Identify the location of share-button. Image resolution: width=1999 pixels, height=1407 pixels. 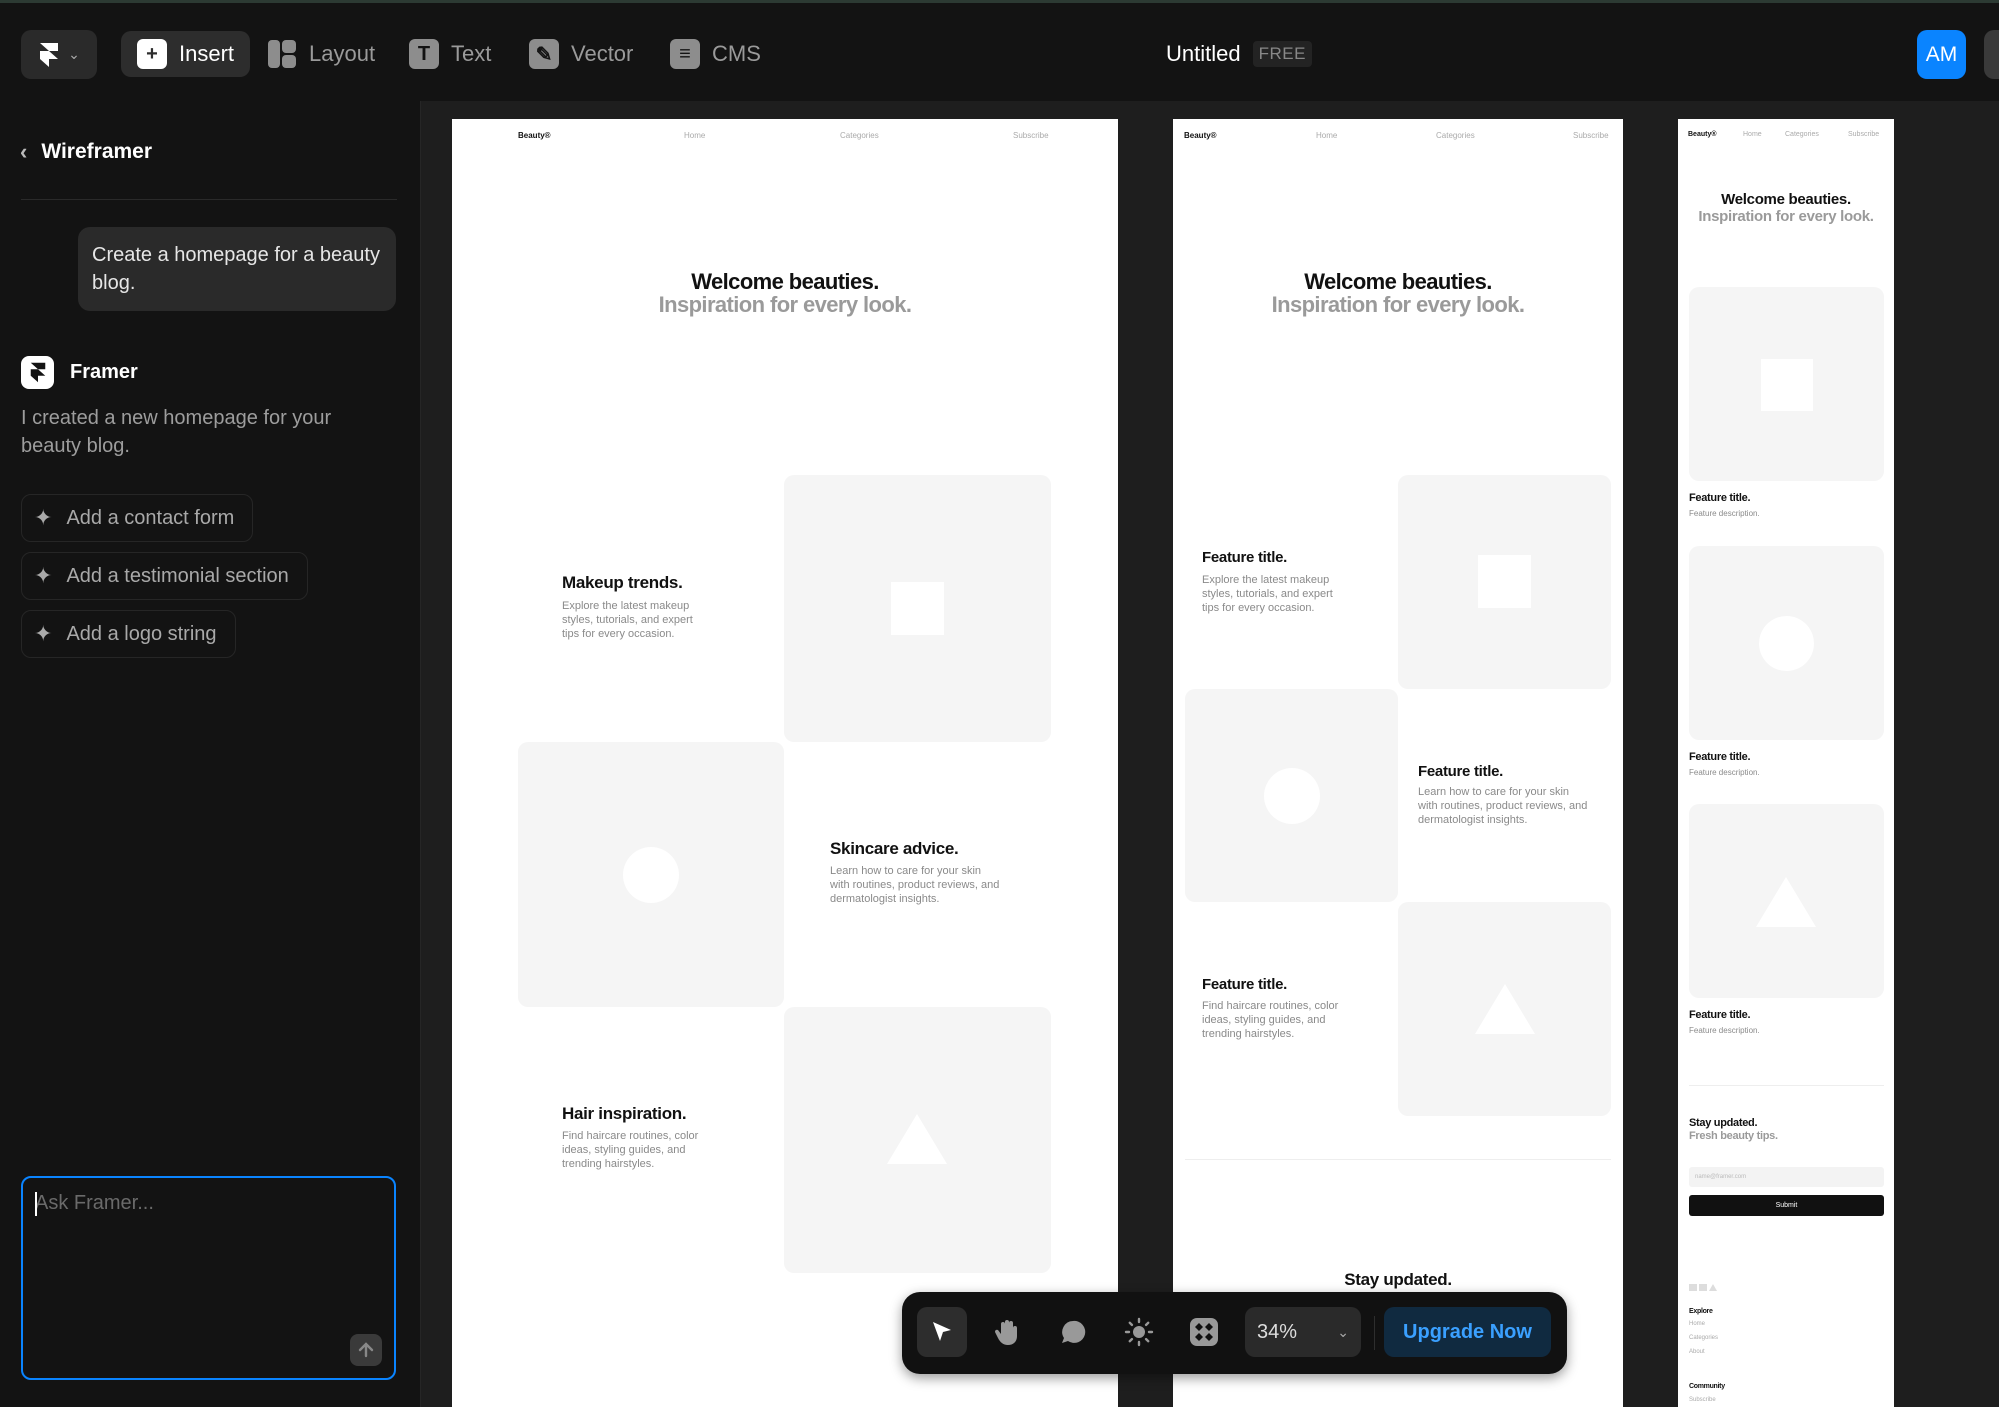
(1991, 54).